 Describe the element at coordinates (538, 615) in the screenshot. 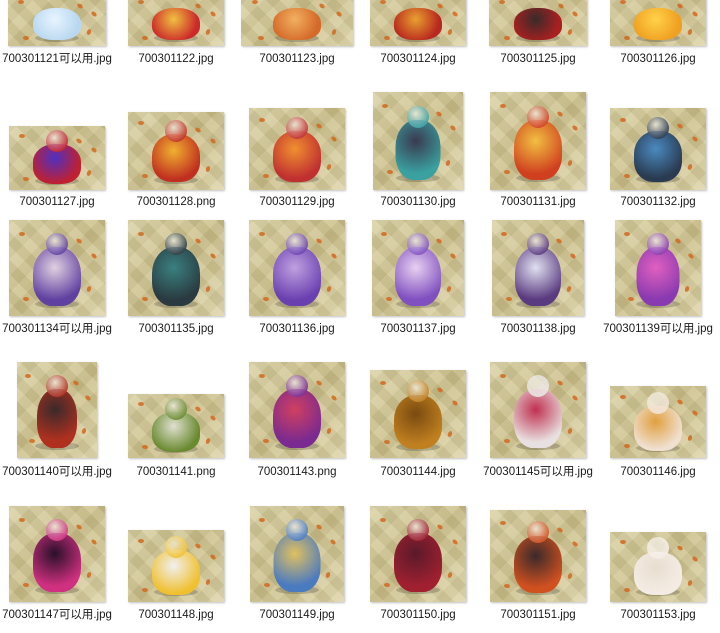

I see `file-name-label: 700301151.jpg` at that location.